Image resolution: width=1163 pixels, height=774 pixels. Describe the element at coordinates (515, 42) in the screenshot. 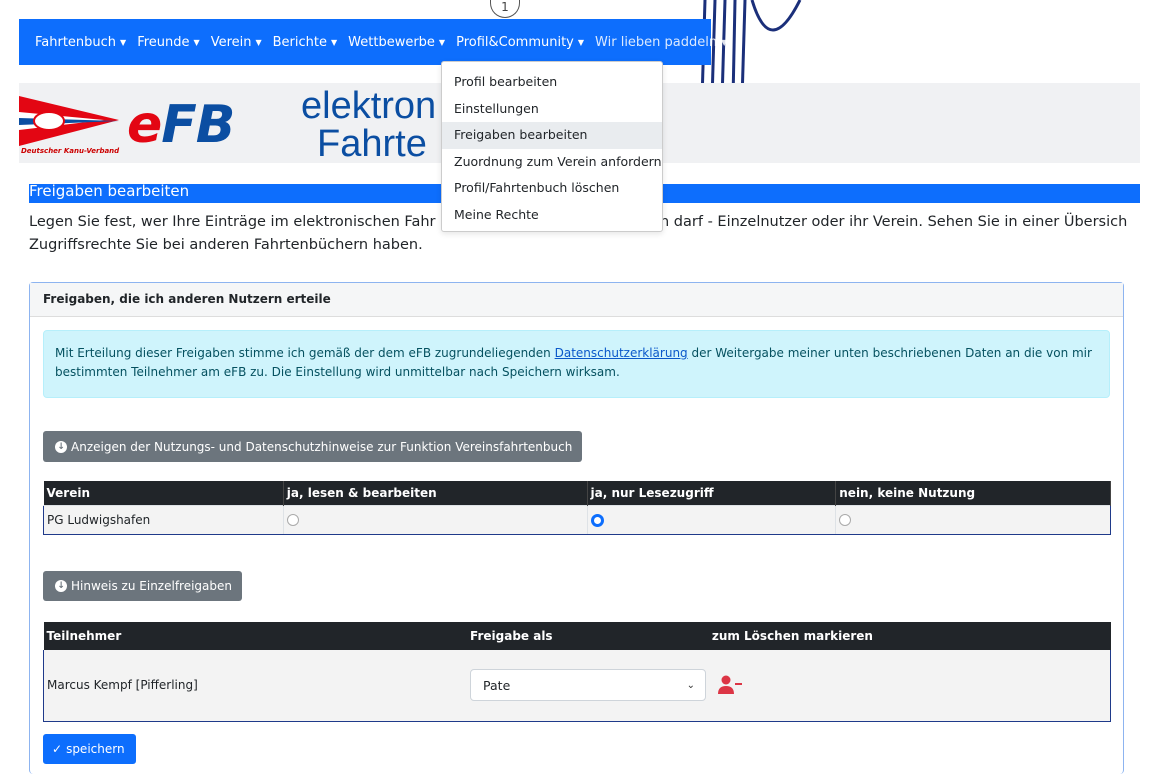

I see `nav-label: Profil&Community` at that location.